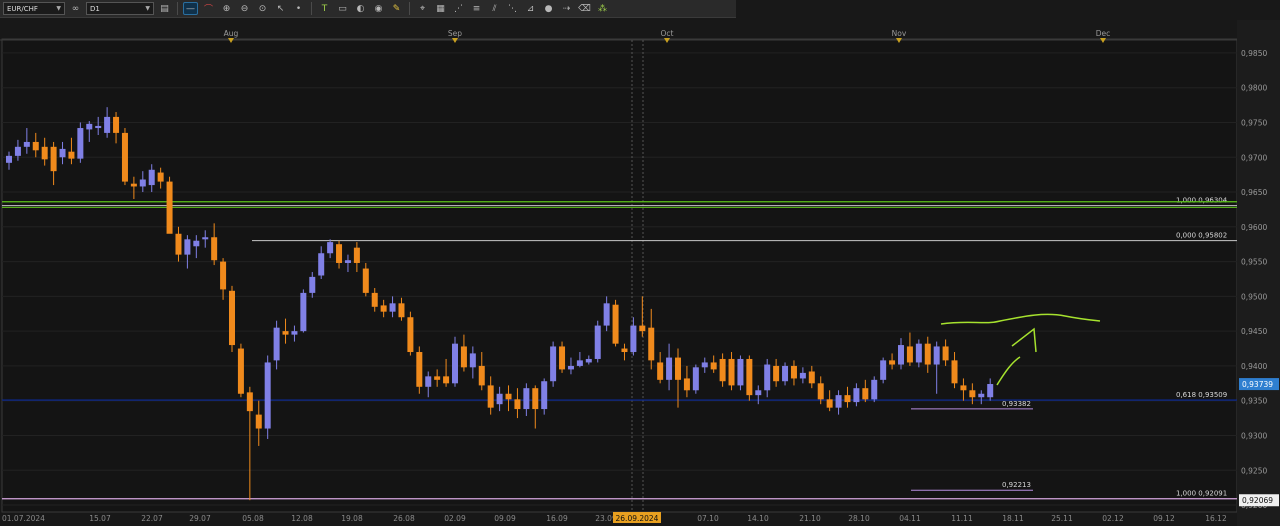  I want to click on y-tick-label: 0,9300, so click(1254, 435).